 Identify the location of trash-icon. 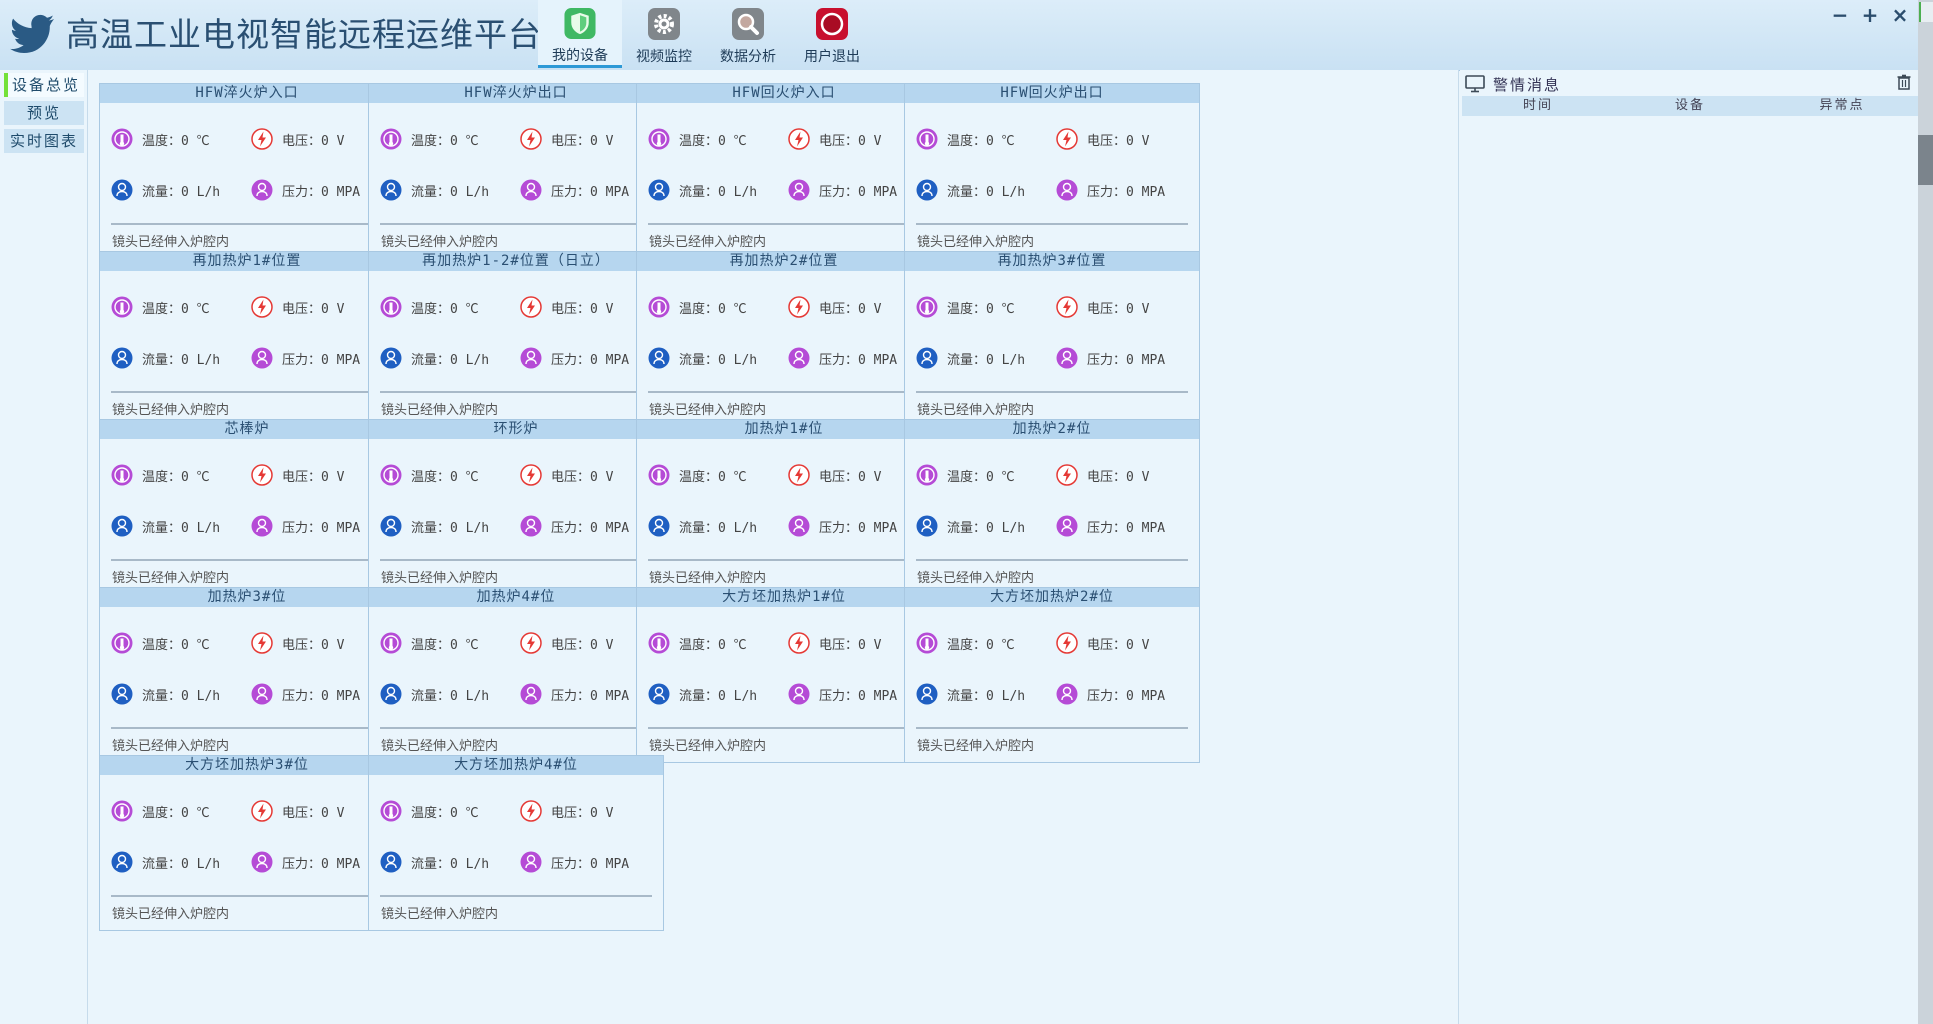
(1904, 82).